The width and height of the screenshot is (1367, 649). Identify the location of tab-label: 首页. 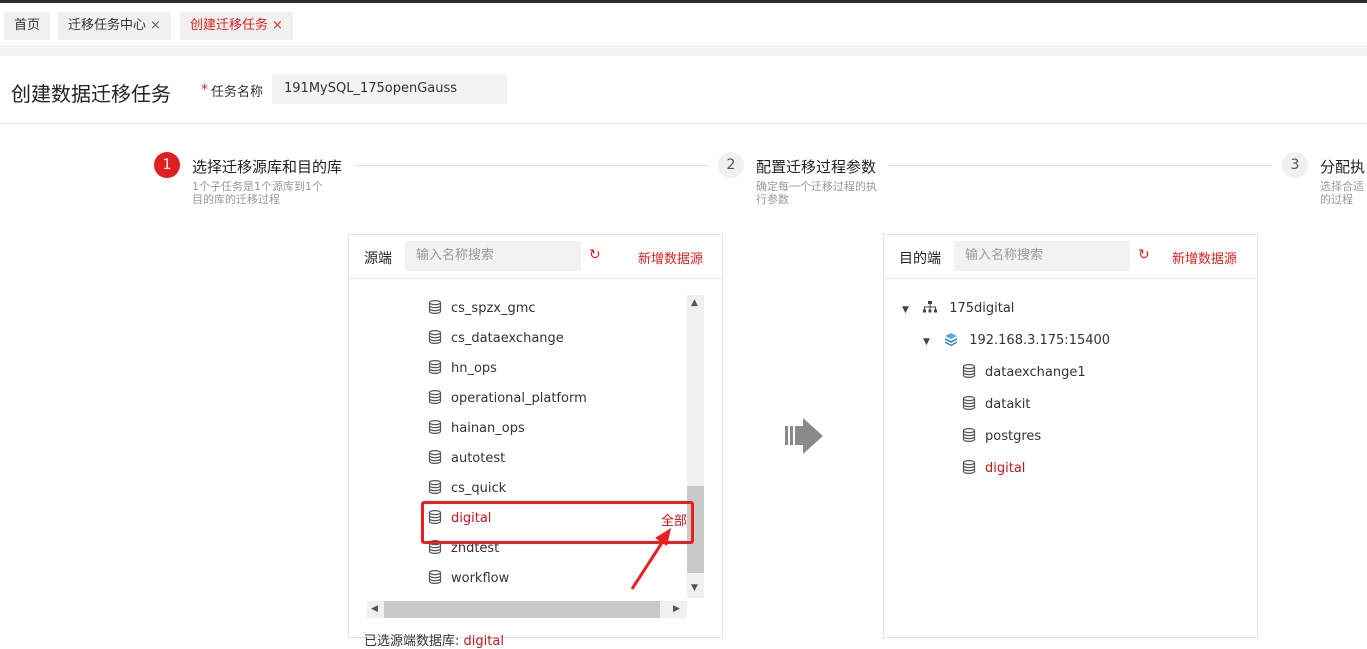
(27, 25).